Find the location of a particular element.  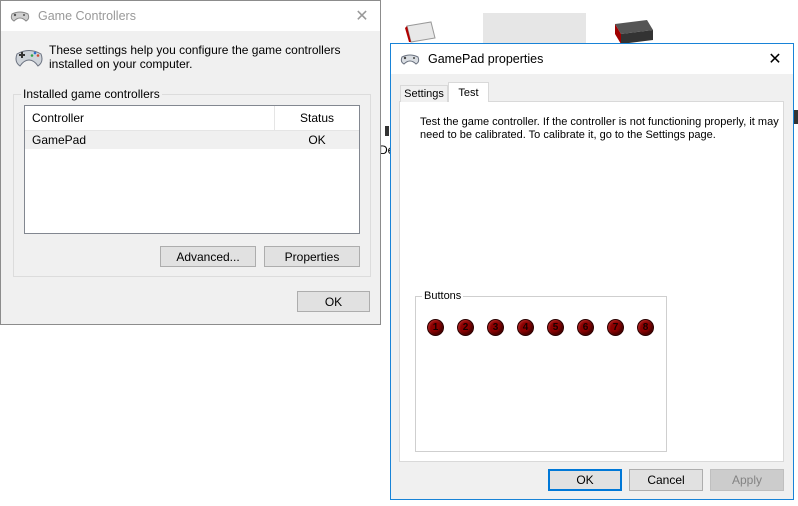

joystick-button-indicator: 8 is located at coordinates (645, 327).